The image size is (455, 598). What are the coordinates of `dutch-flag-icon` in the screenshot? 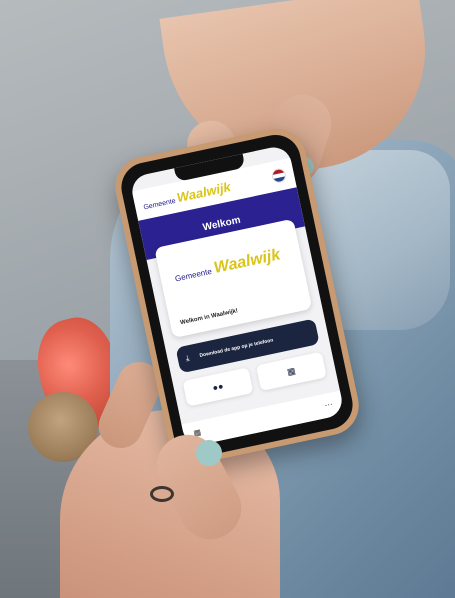 It's located at (279, 175).